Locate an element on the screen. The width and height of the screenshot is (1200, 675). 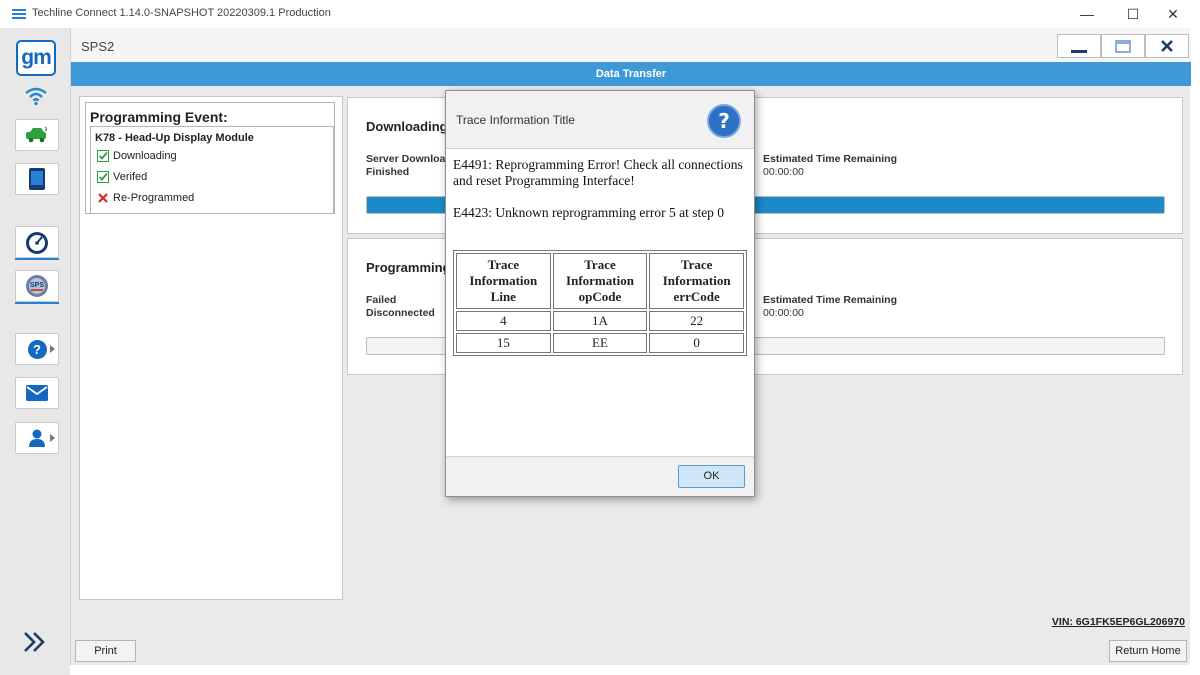
minimize-icon is located at coordinates (1079, 51).